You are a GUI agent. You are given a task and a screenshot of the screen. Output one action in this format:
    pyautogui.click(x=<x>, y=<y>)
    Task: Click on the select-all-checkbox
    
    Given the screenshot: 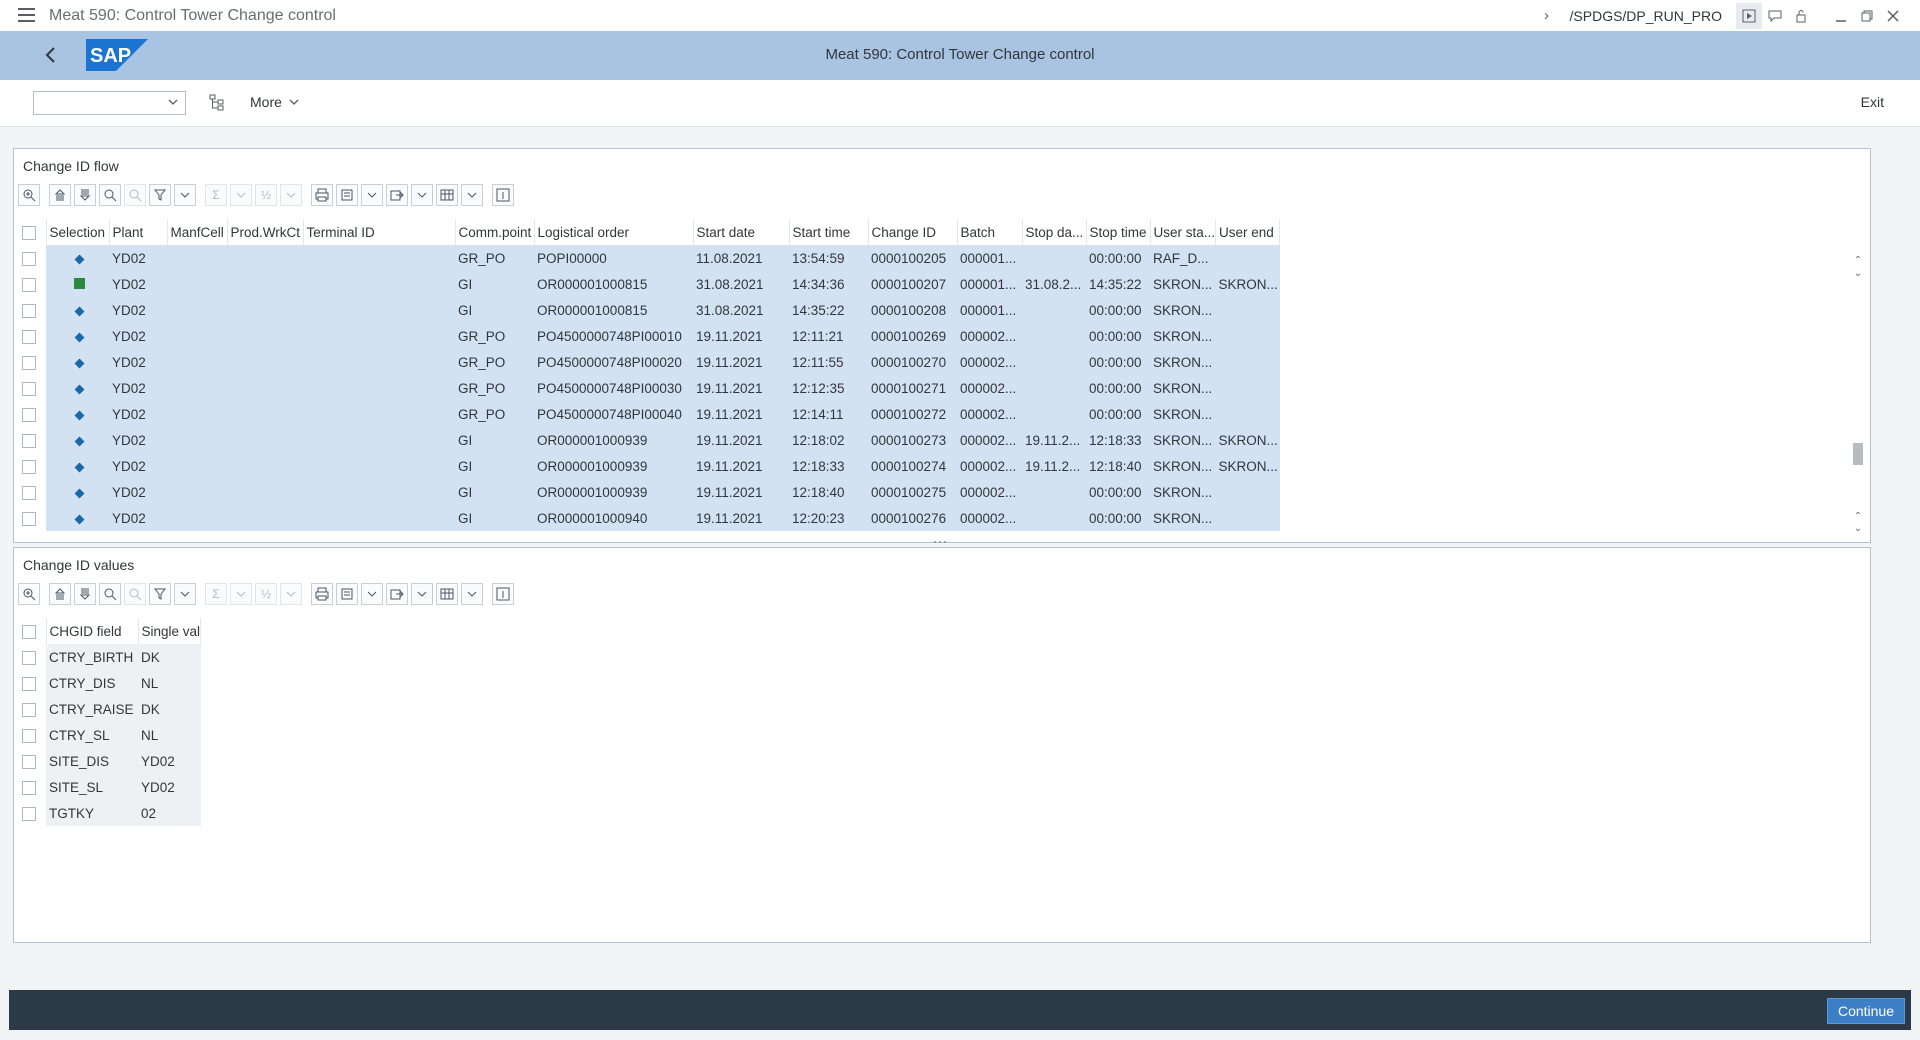 What is the action you would take?
    pyautogui.click(x=33, y=631)
    